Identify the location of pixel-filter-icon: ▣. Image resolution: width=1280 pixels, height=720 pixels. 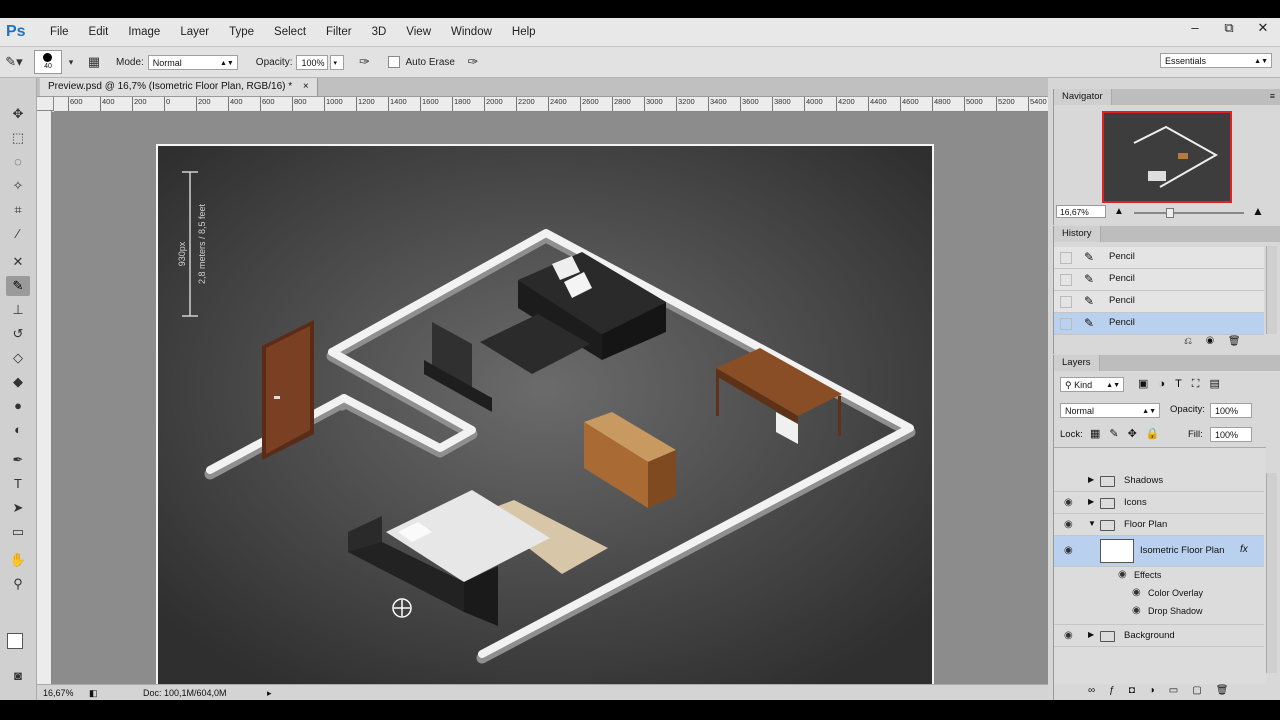
(1148, 384).